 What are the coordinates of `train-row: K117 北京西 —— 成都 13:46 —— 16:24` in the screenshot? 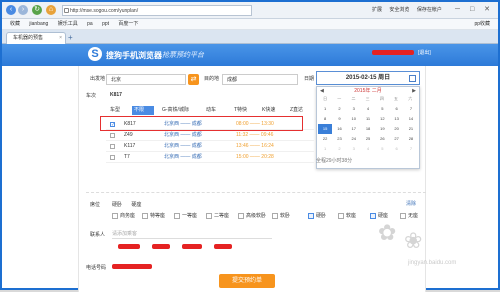 It's located at (210, 146).